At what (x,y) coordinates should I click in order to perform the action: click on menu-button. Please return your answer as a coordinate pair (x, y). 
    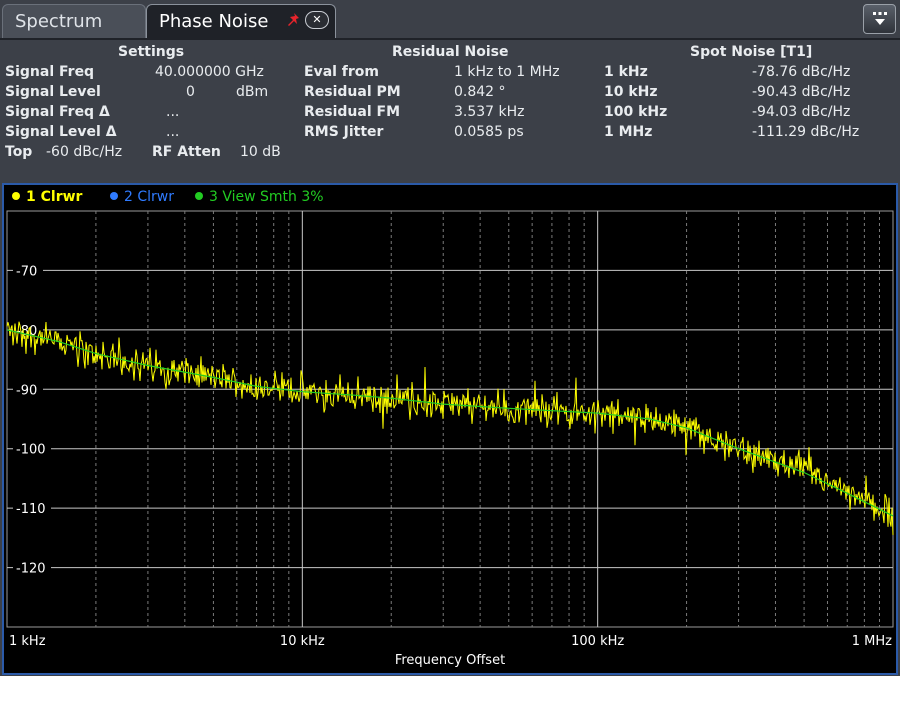
    Looking at the image, I should click on (879, 19).